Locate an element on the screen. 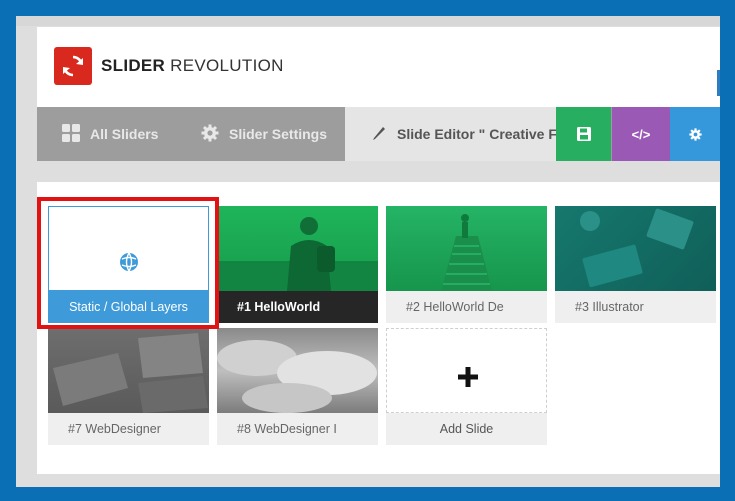  tab-slide-editor-label: Slide Editor " Creative F is located at coordinates (476, 134).